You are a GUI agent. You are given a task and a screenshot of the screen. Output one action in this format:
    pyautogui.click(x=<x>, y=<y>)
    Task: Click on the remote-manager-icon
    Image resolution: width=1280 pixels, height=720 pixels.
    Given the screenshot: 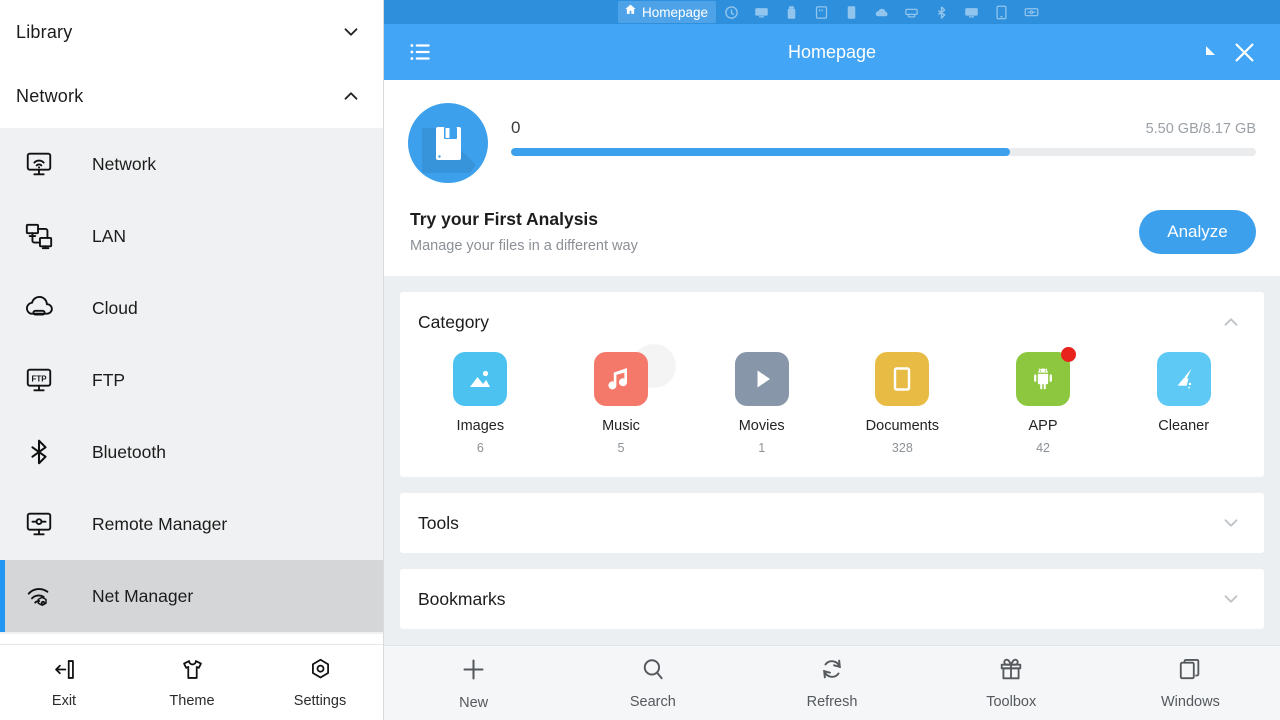 What is the action you would take?
    pyautogui.click(x=39, y=524)
    